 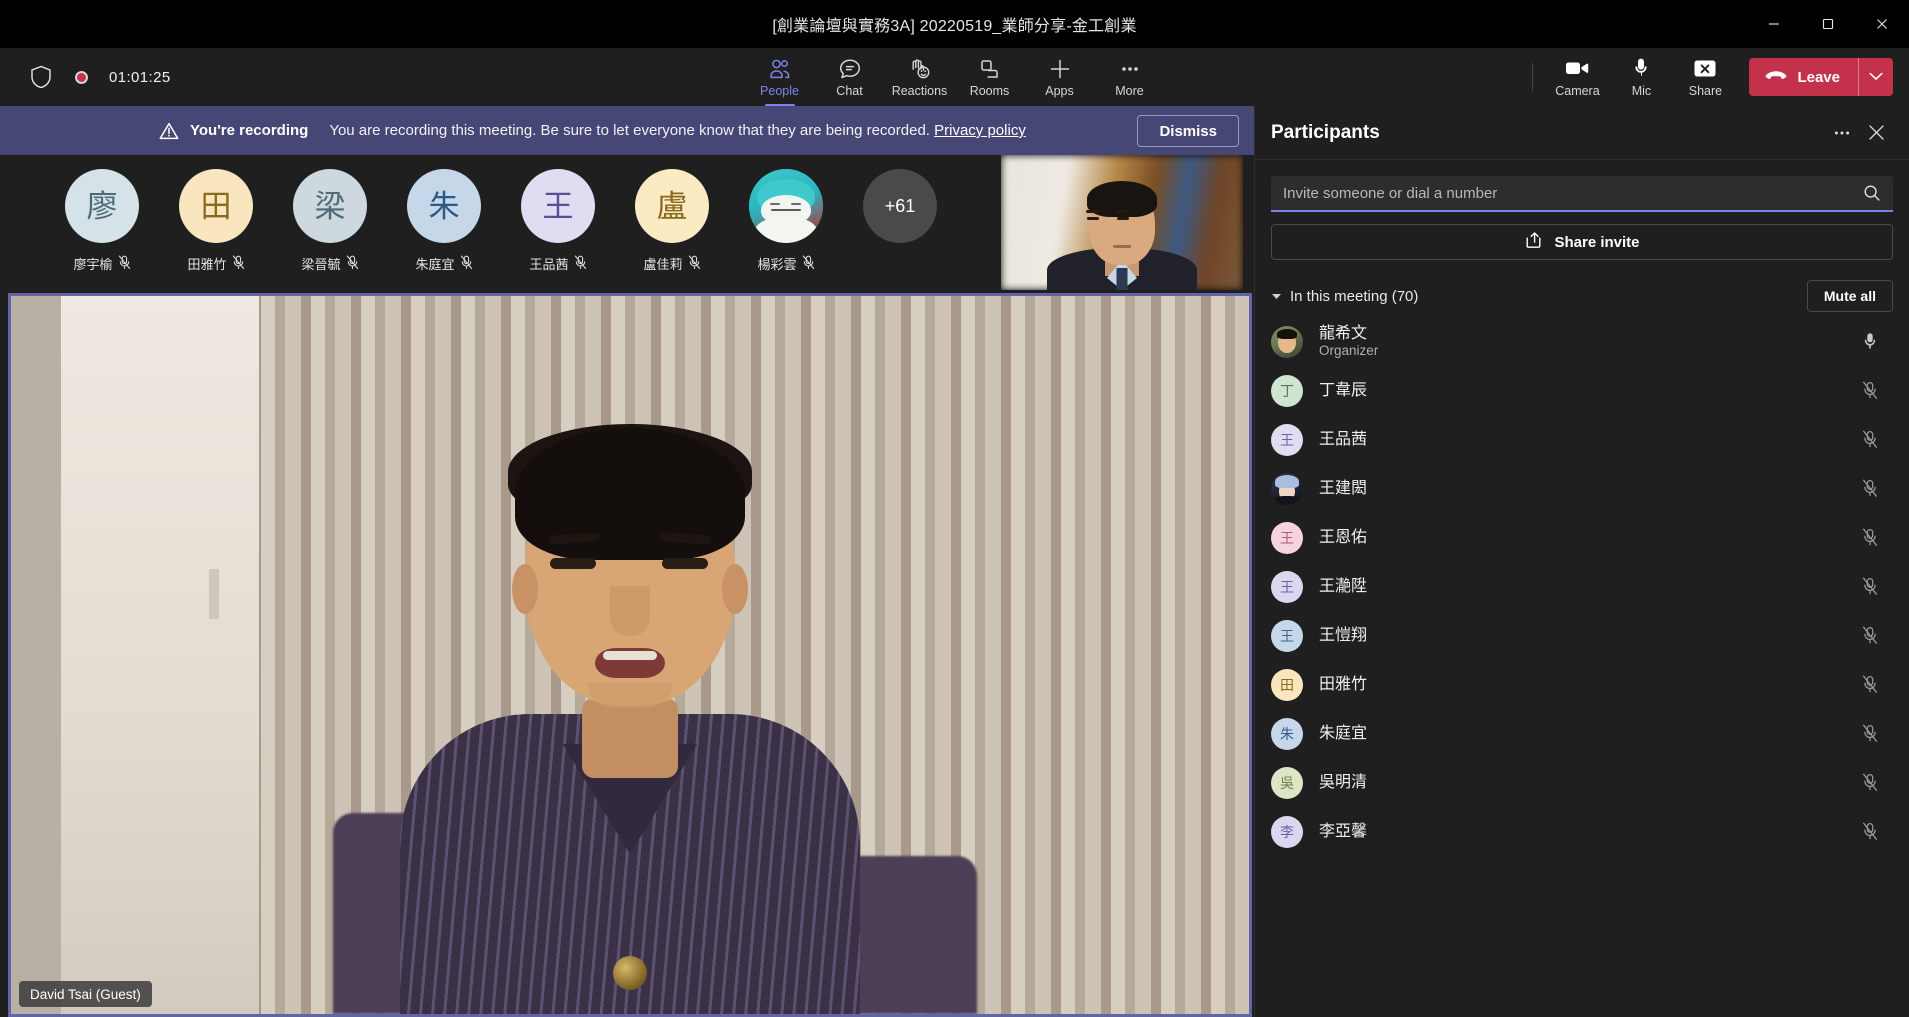 What do you see at coordinates (850, 77) in the screenshot?
I see `toolbar-item-chat: Chat` at bounding box center [850, 77].